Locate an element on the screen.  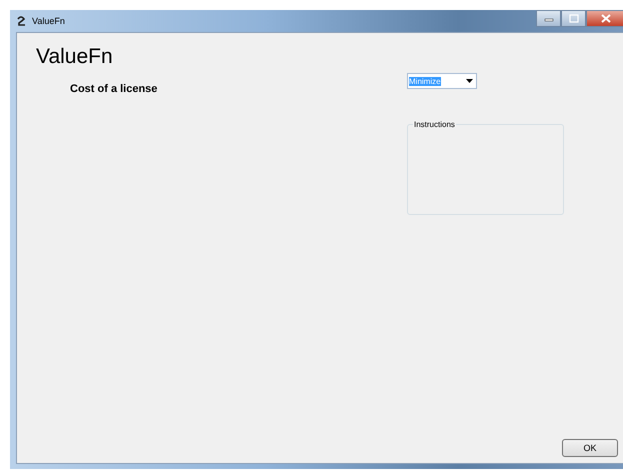
close-icon is located at coordinates (606, 18).